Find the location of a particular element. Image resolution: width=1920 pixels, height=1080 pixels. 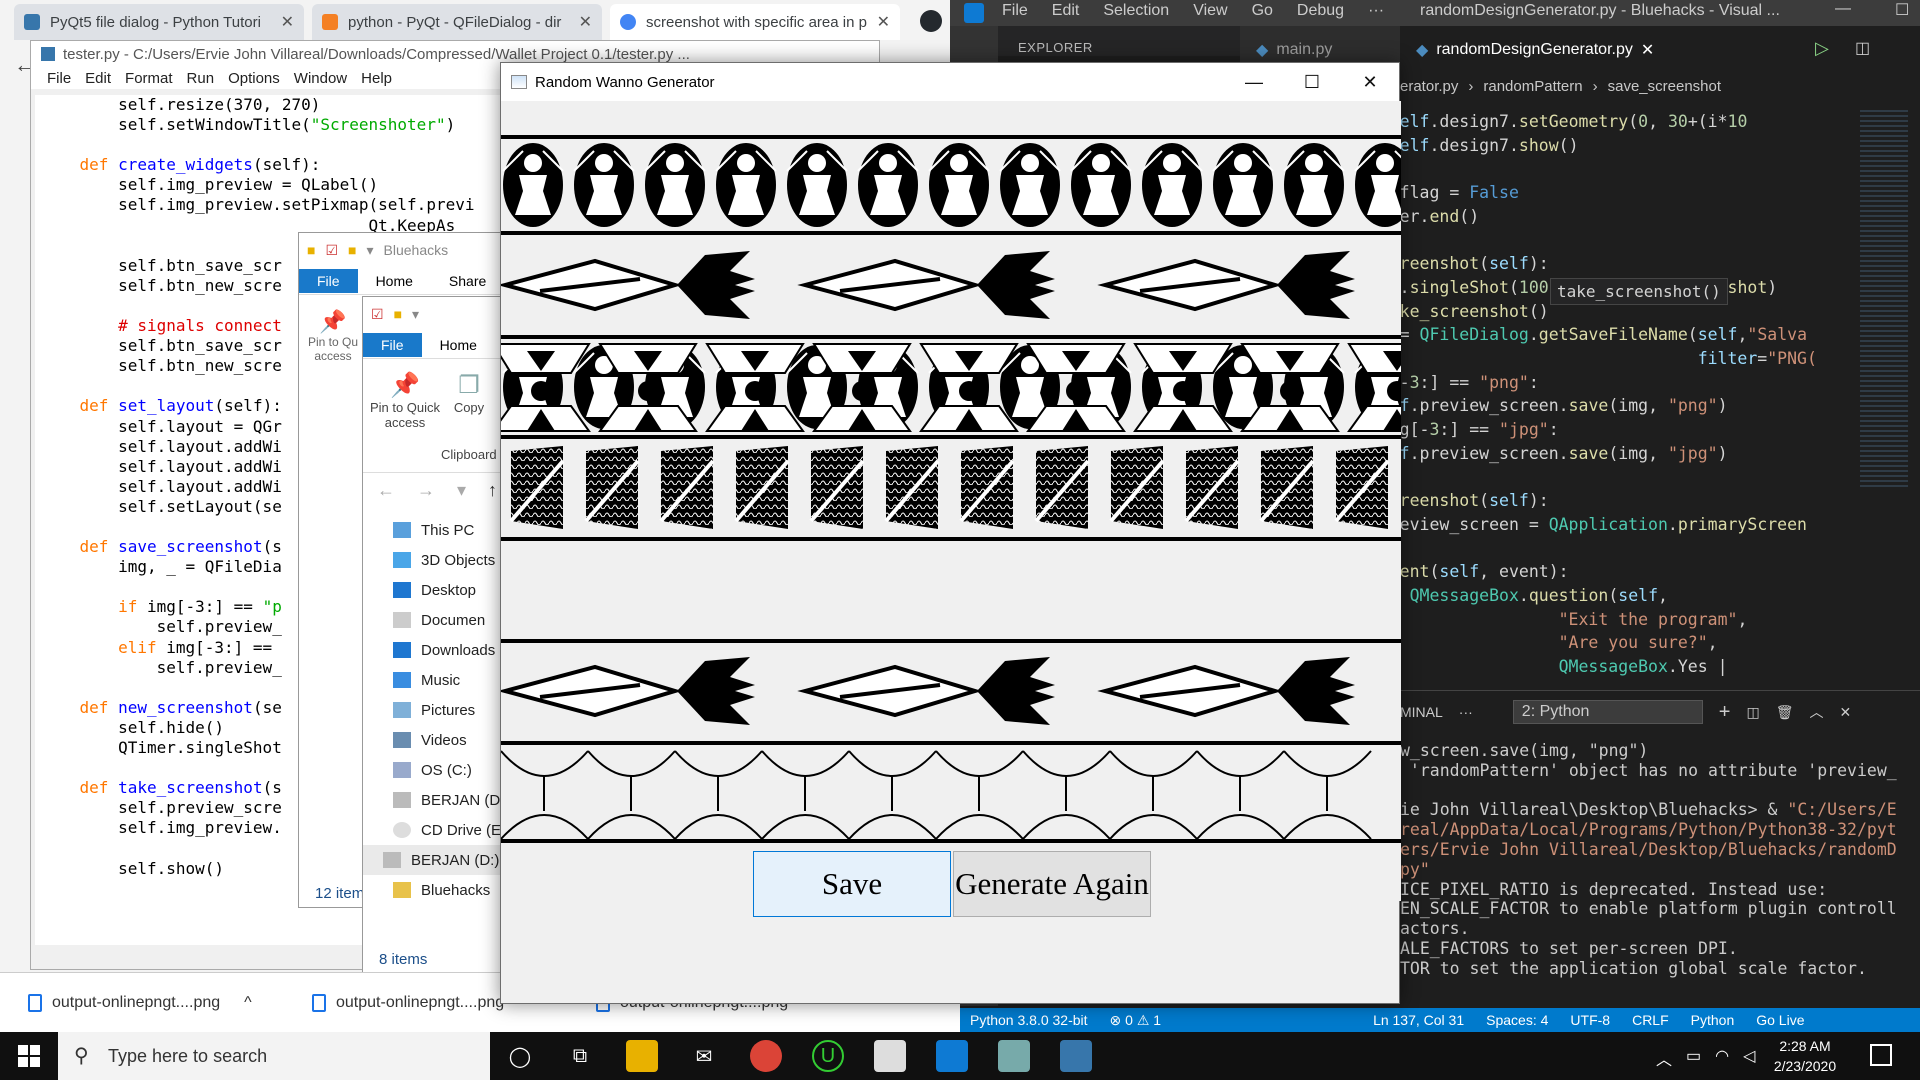

github-icon is located at coordinates (931, 21).